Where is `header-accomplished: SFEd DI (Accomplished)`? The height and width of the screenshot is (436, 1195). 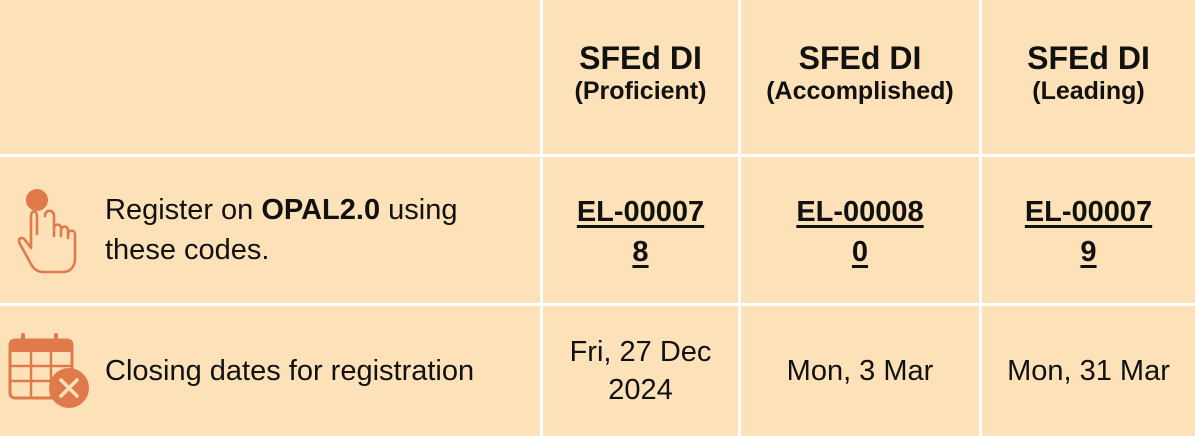 header-accomplished: SFEd DI (Accomplished) is located at coordinates (860, 77).